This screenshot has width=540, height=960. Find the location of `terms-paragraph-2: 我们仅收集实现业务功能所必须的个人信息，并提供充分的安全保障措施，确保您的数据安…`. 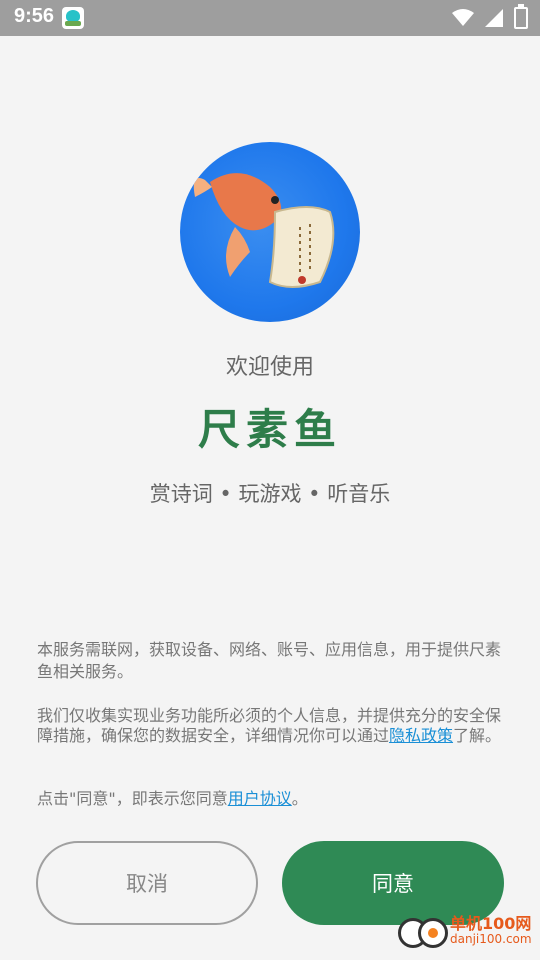

terms-paragraph-2: 我们仅收集实现业务功能所必须的个人信息，并提供充分的安全保障措施，确保您的数据安… is located at coordinates (272, 726).